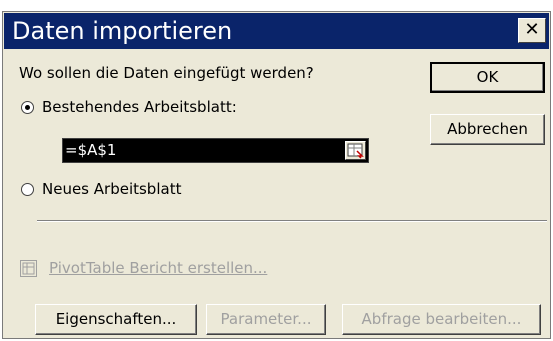  I want to click on close-icon: ✕, so click(532, 29).